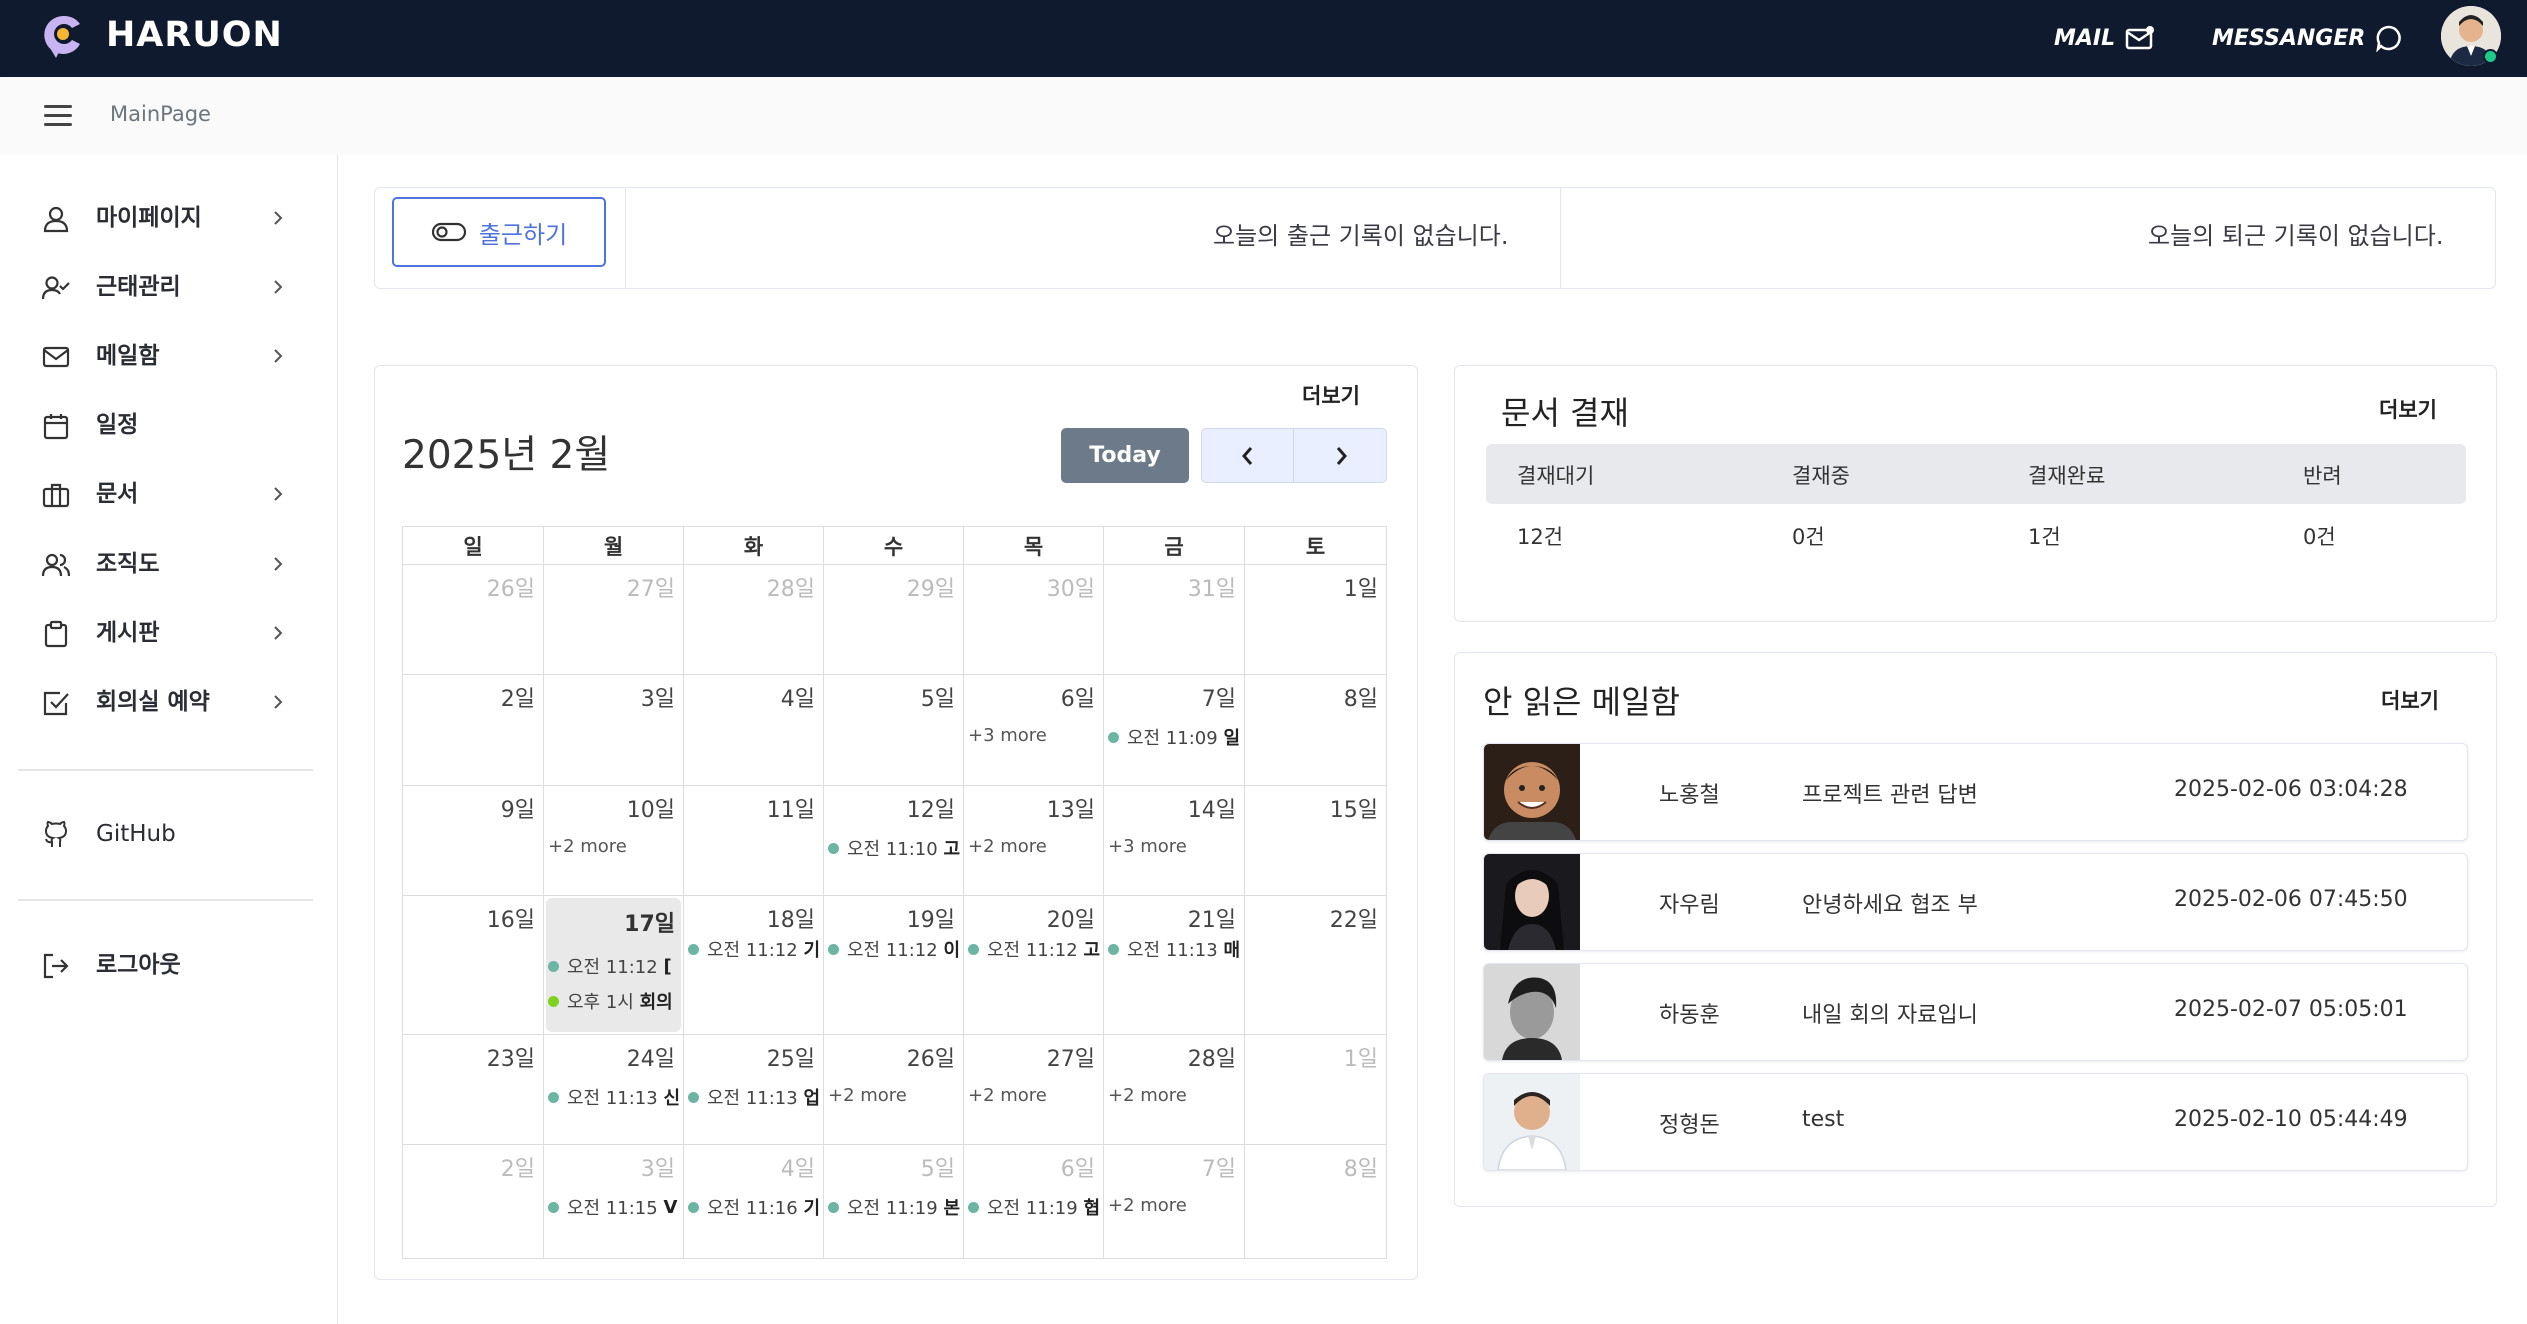 Image resolution: width=2527 pixels, height=1324 pixels. I want to click on day-cell: 25일 오전 11:13 업, so click(754, 1090).